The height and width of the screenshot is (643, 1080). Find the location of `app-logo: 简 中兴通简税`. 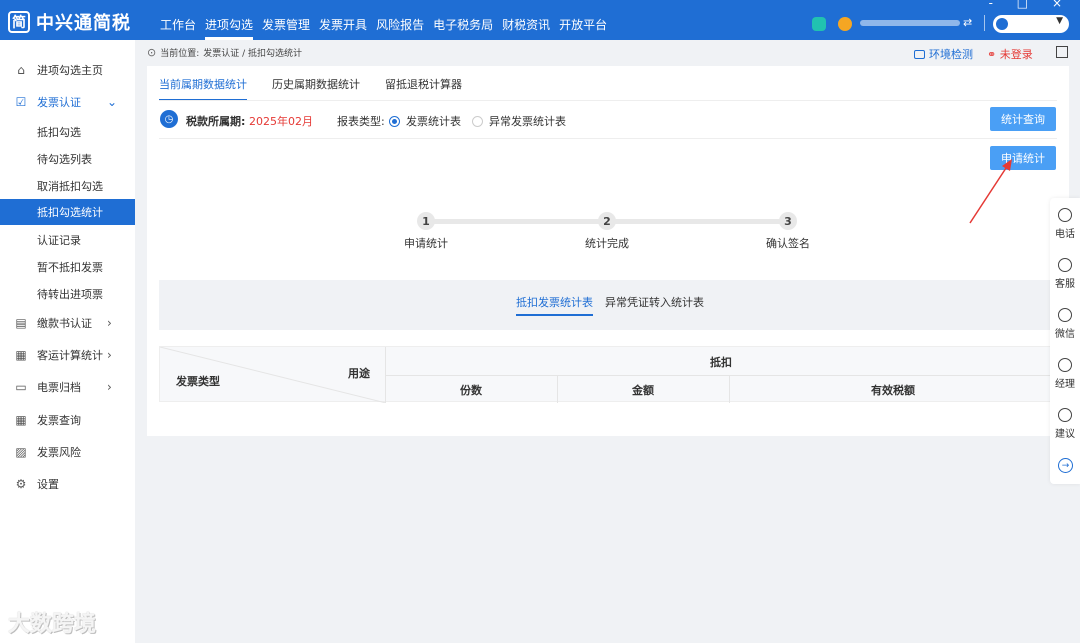

app-logo: 简 中兴通简税 is located at coordinates (69, 22).